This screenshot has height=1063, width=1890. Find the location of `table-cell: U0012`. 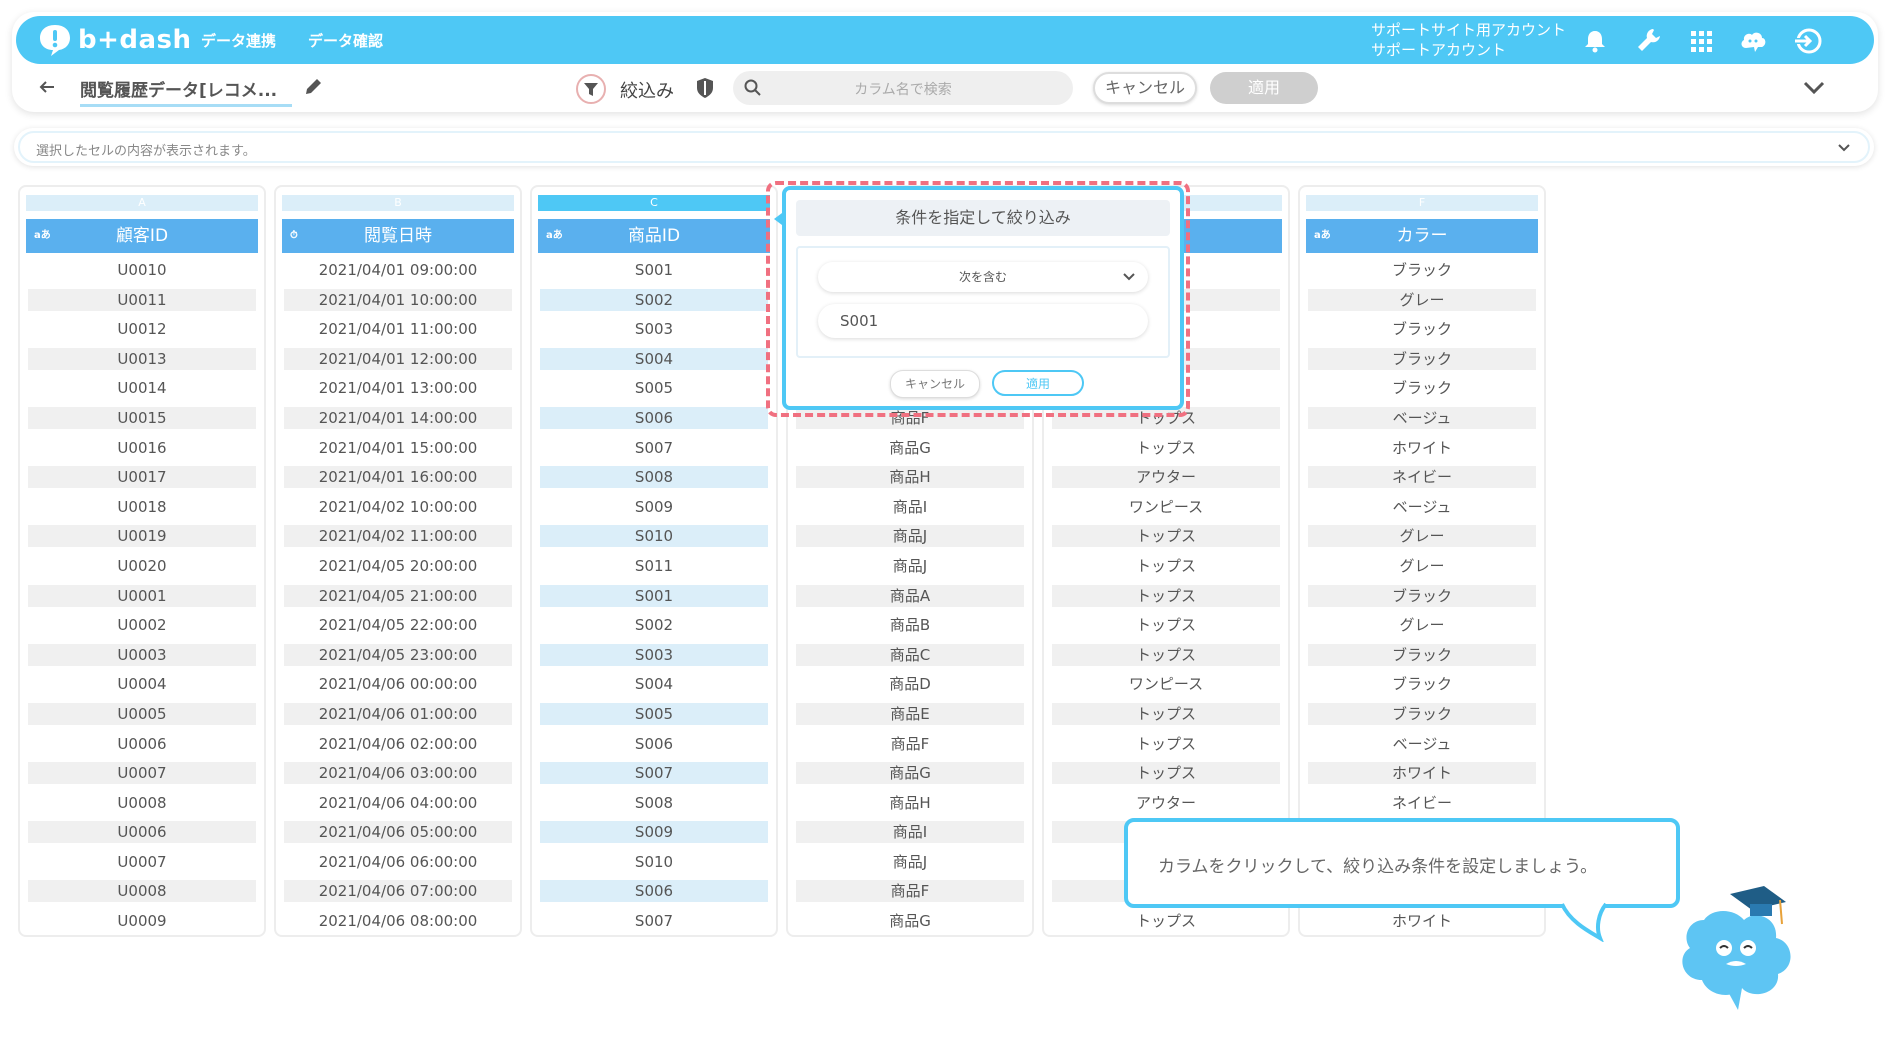

table-cell: U0012 is located at coordinates (142, 329).